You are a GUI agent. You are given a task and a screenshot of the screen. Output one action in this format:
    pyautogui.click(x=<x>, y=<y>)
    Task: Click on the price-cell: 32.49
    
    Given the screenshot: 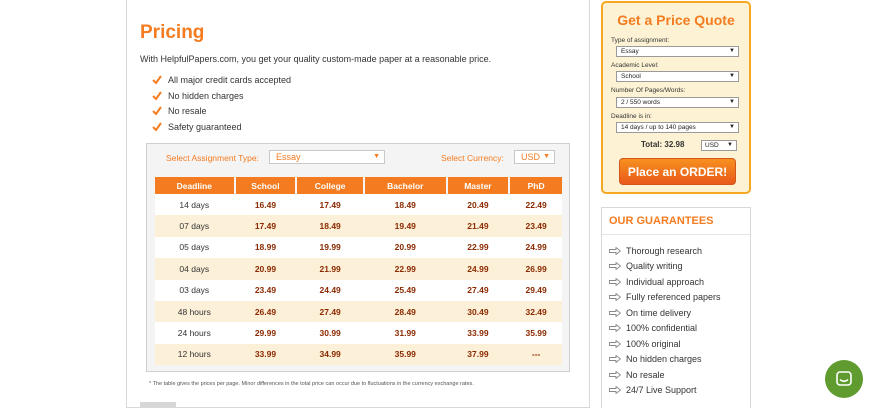 What is the action you would take?
    pyautogui.click(x=536, y=311)
    